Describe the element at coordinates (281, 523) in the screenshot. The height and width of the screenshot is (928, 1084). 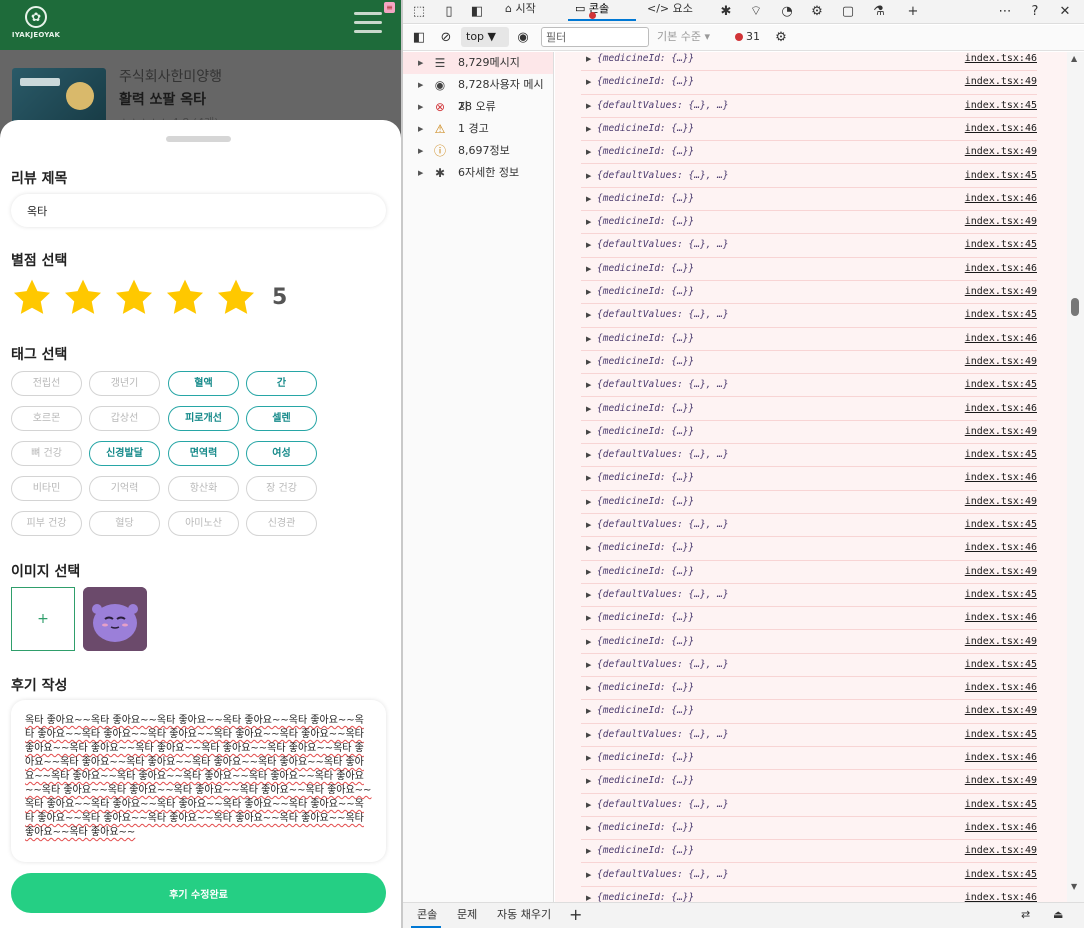
I see `tag-chip: 신경관` at that location.